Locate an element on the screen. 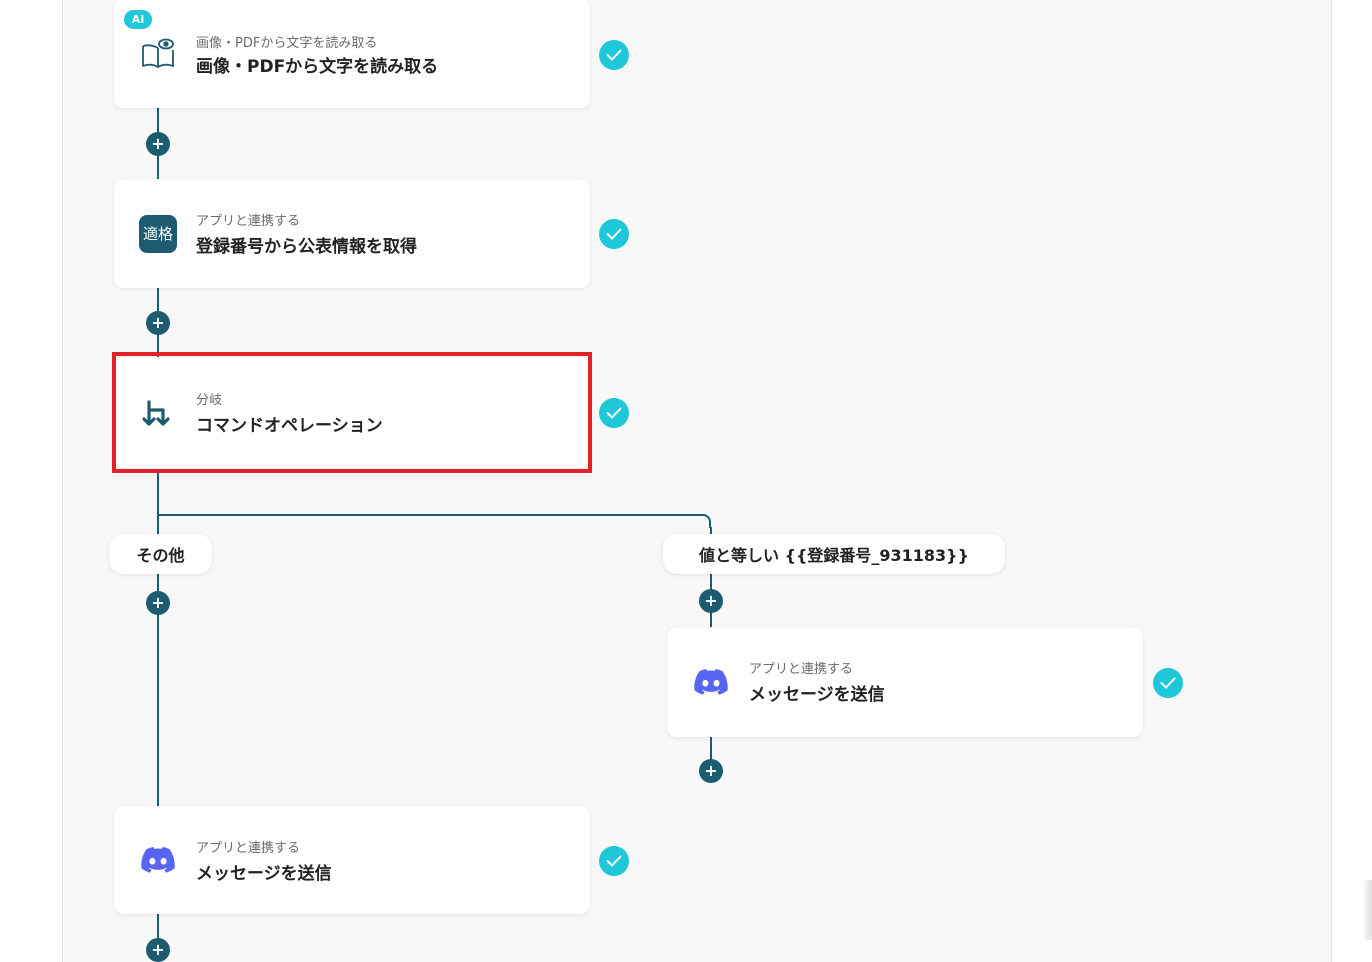 Image resolution: width=1372 pixels, height=962 pixels. step-sub-label: 分岐 is located at coordinates (209, 400).